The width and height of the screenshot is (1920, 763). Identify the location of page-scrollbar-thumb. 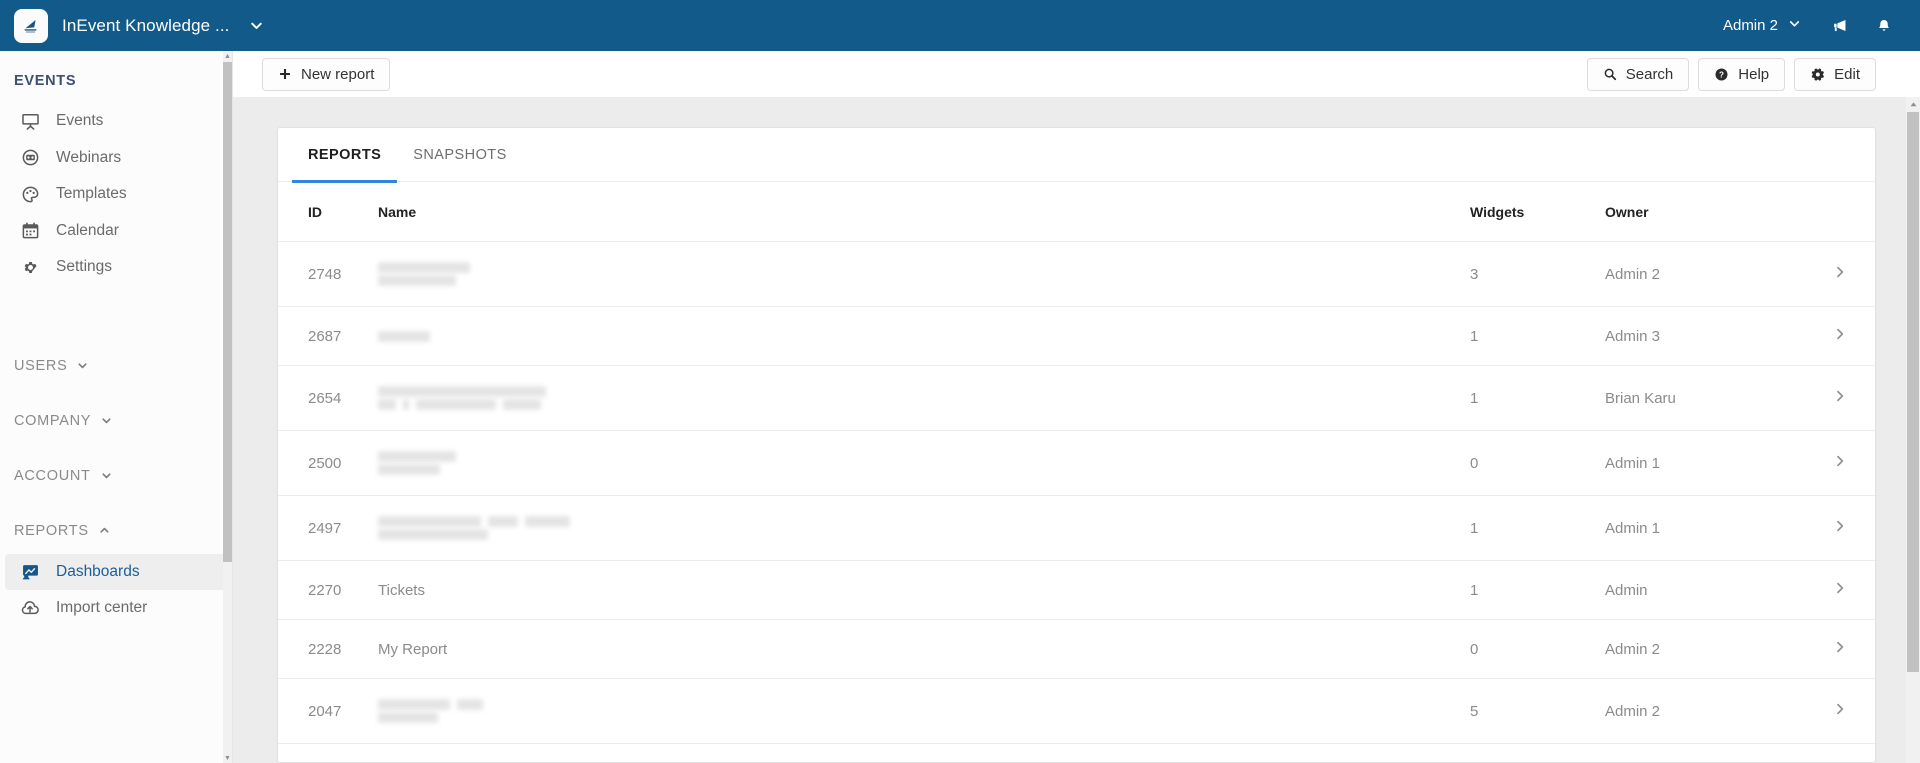
(1913, 392).